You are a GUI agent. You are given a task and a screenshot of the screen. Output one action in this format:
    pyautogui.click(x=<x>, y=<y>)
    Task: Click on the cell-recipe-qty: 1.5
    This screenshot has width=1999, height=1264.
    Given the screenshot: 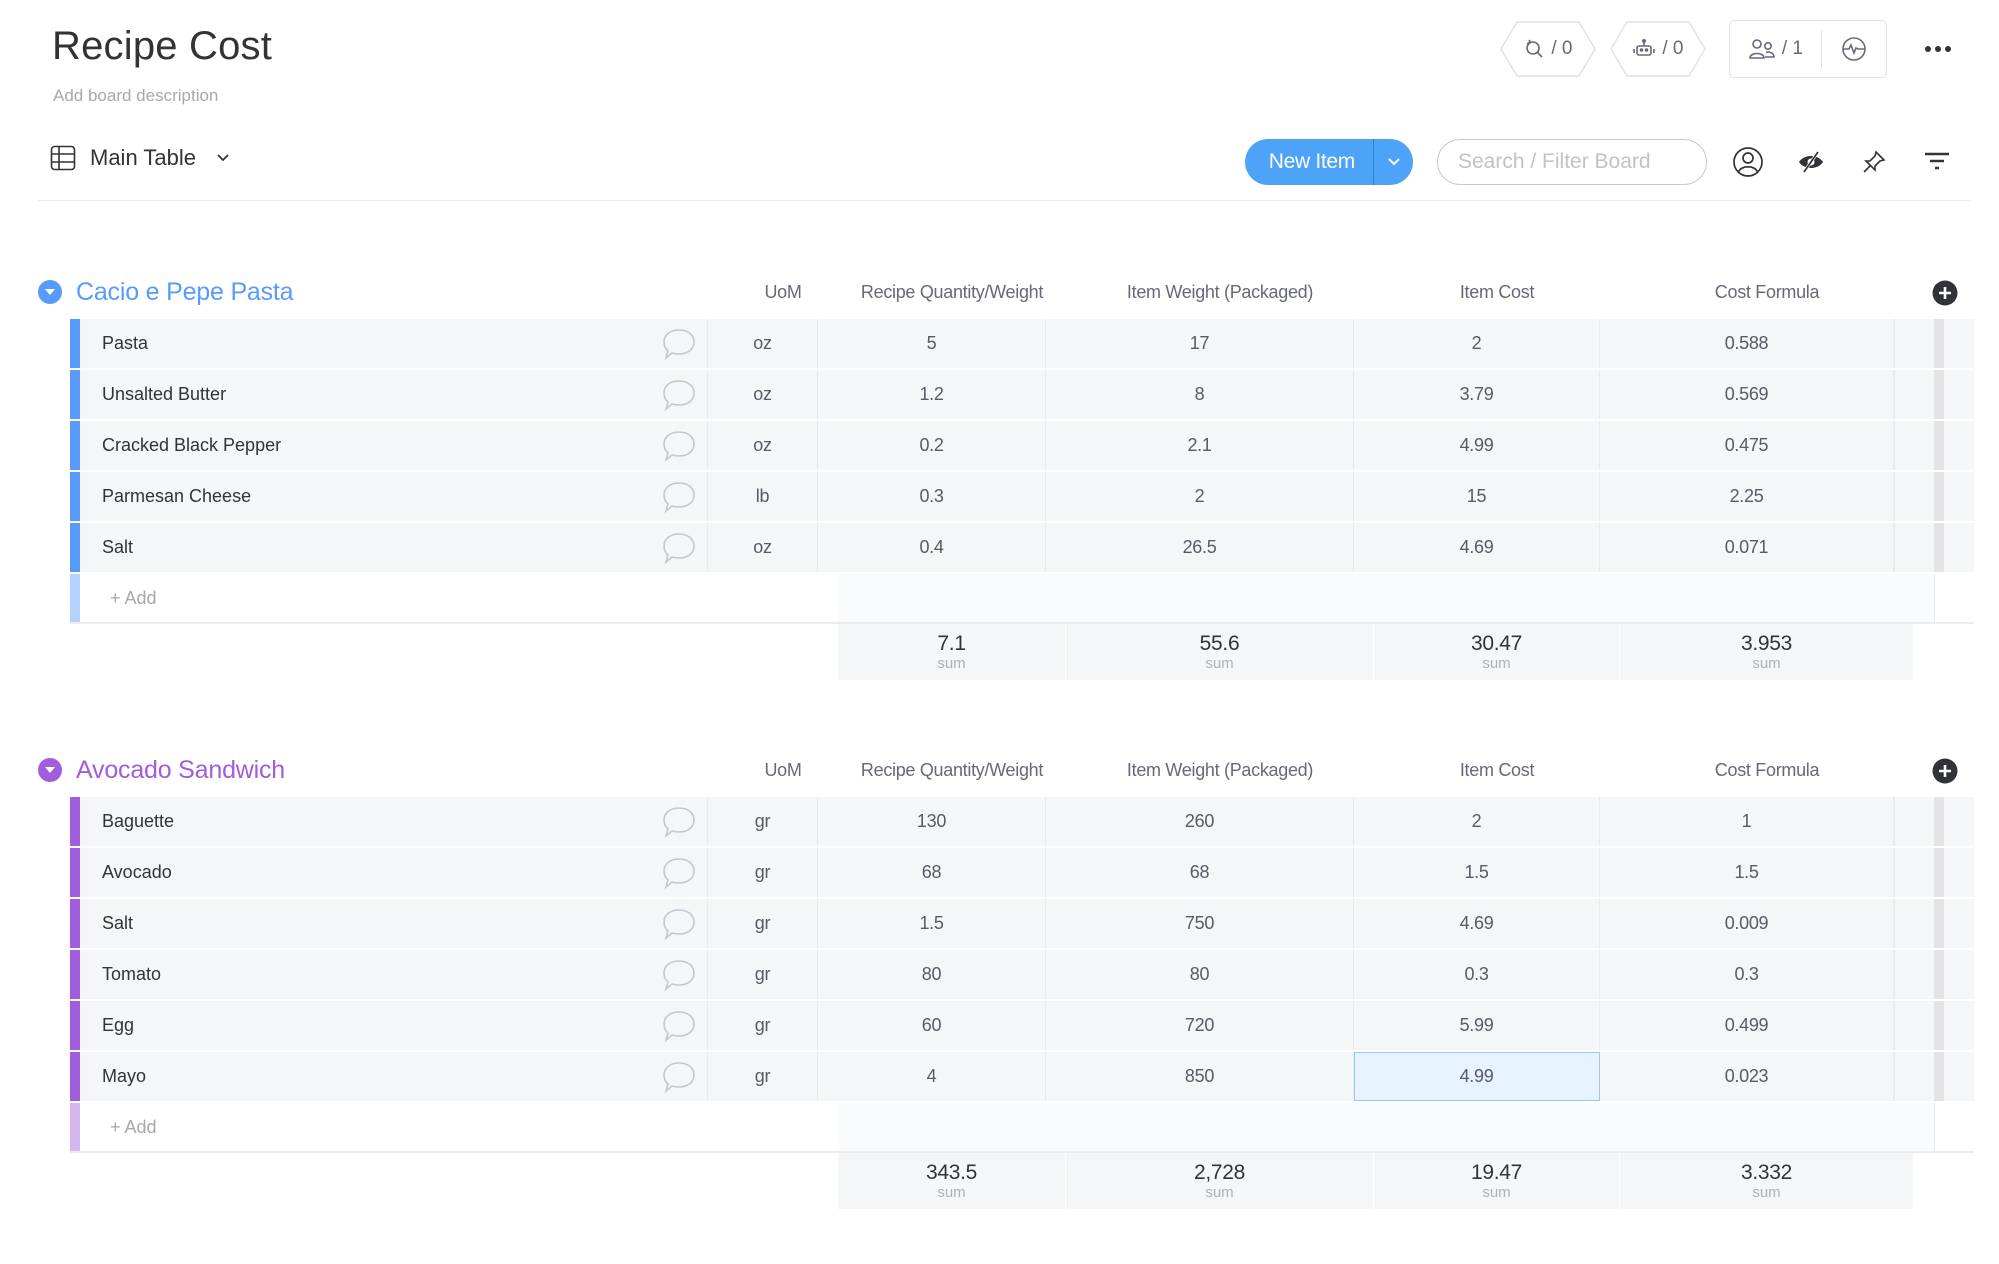 What is the action you would take?
    pyautogui.click(x=932, y=923)
    